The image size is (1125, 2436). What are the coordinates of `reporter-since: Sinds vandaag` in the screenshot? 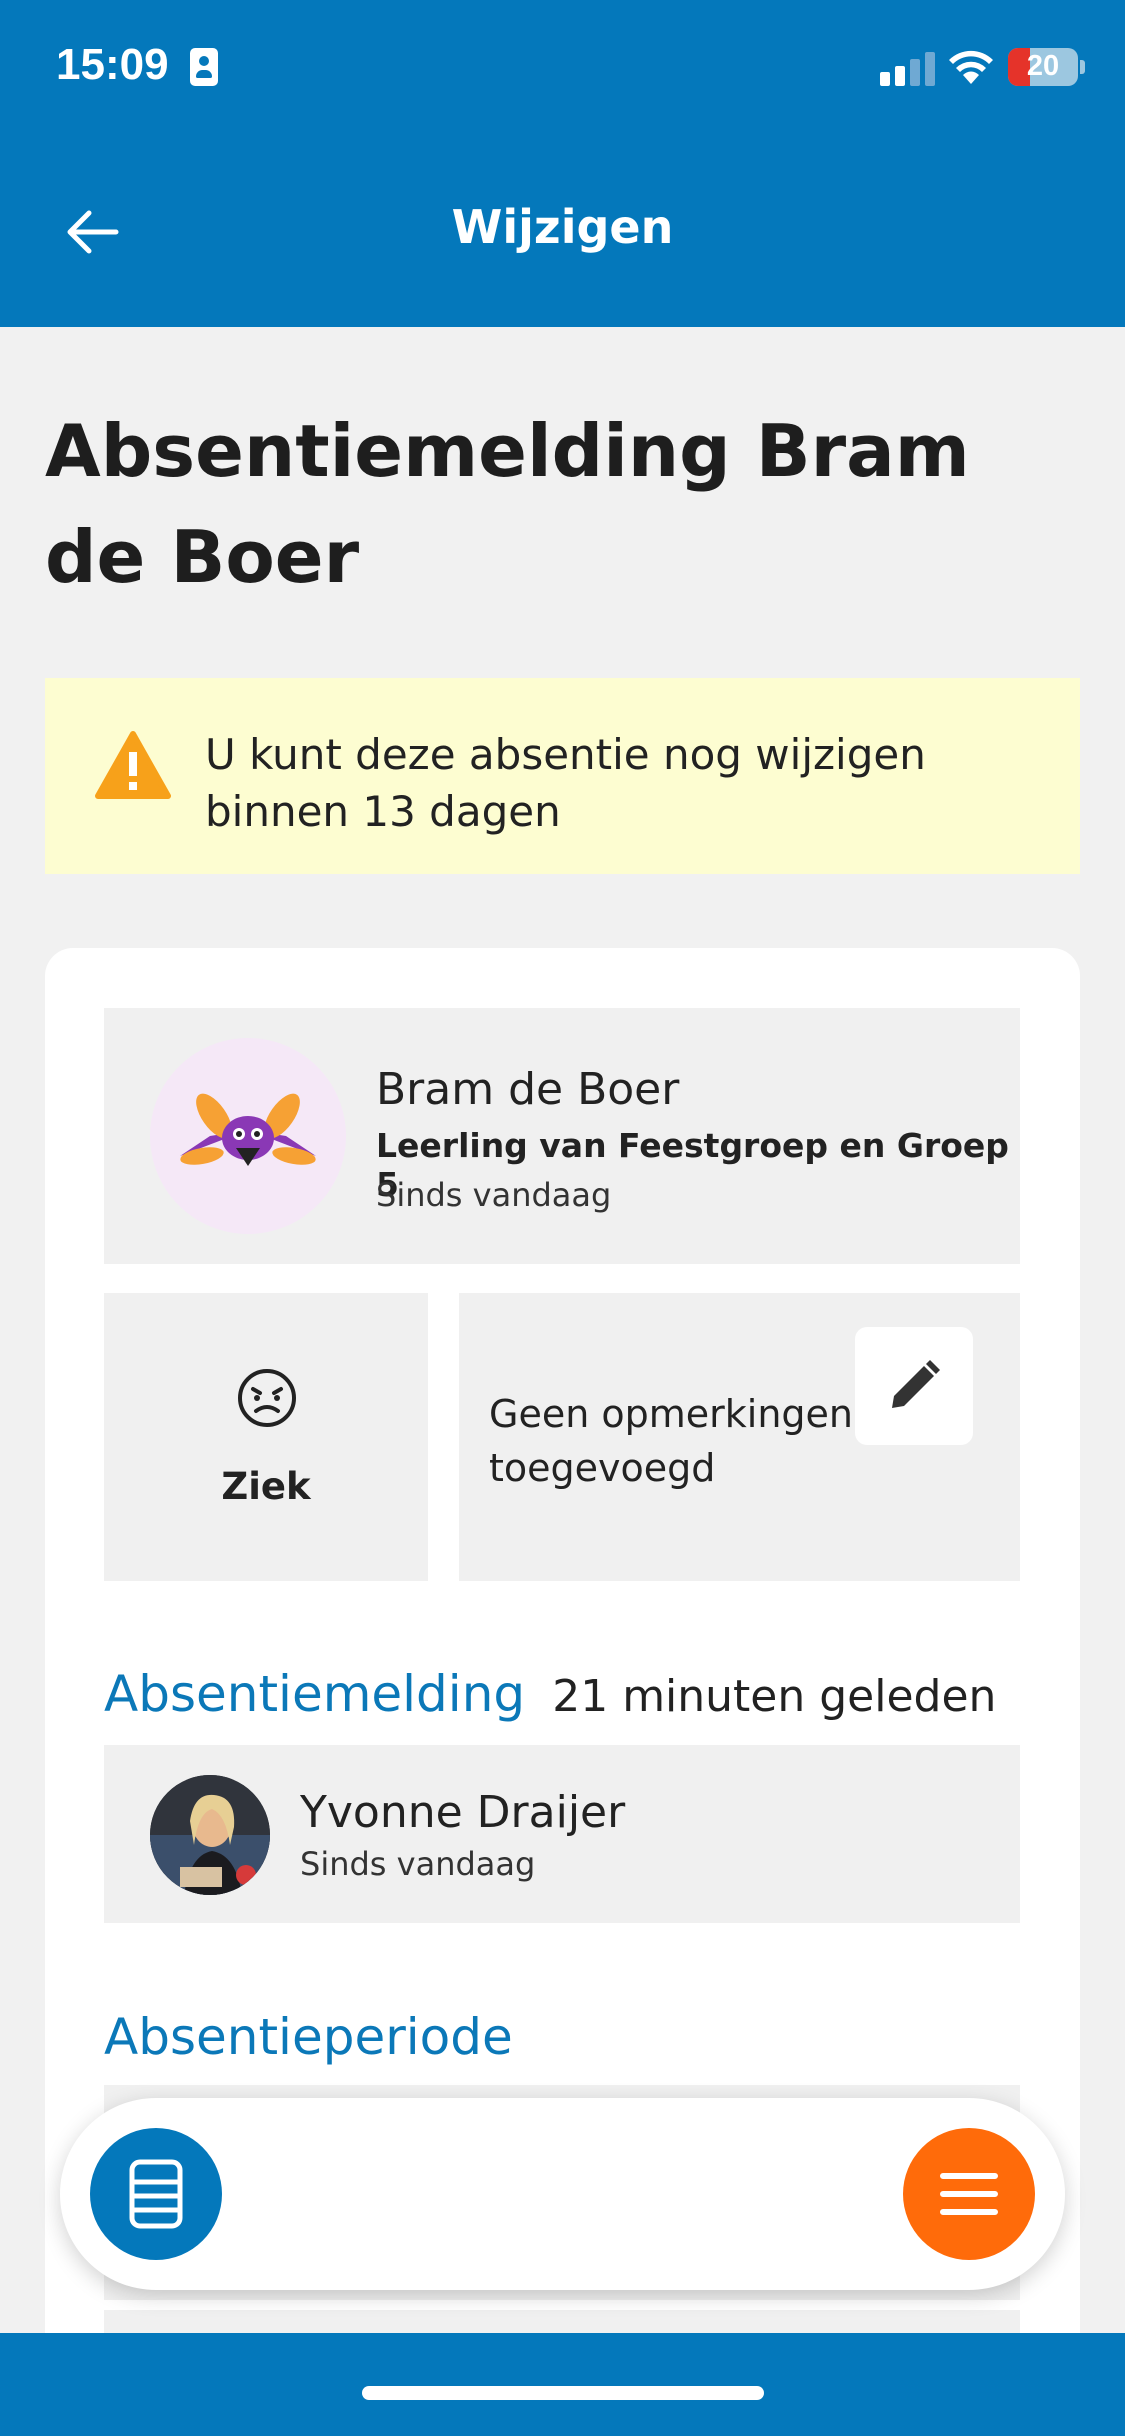 It's located at (418, 1864).